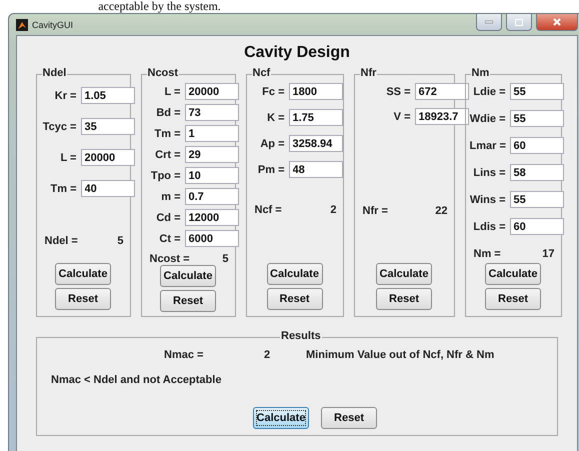 The width and height of the screenshot is (579, 451). What do you see at coordinates (169, 238) in the screenshot?
I see `field-label: Ct =` at bounding box center [169, 238].